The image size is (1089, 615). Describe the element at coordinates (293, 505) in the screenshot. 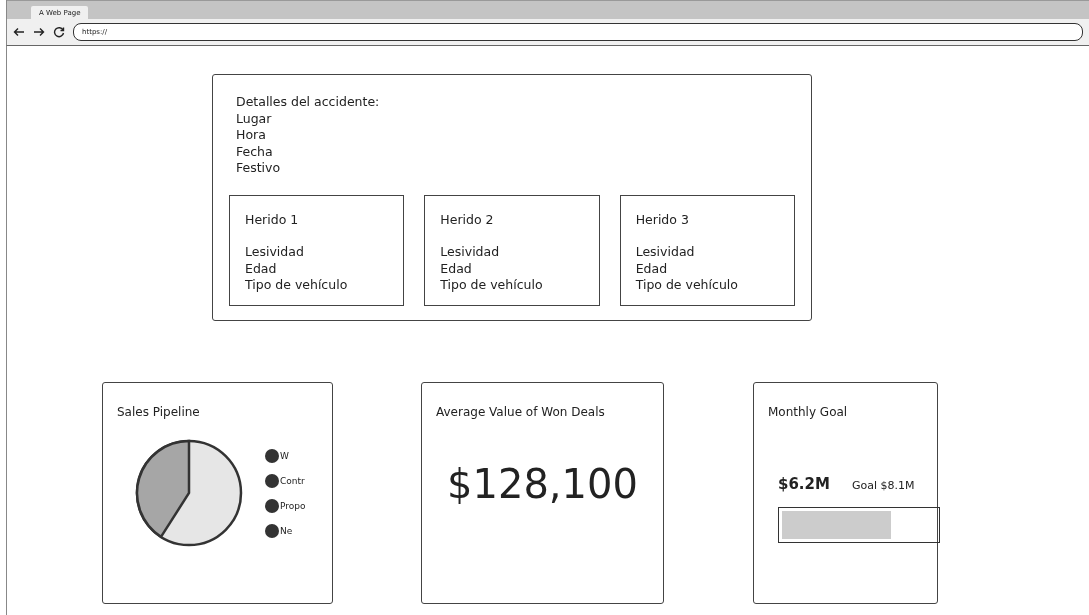

I see `legend-label: Propo` at that location.